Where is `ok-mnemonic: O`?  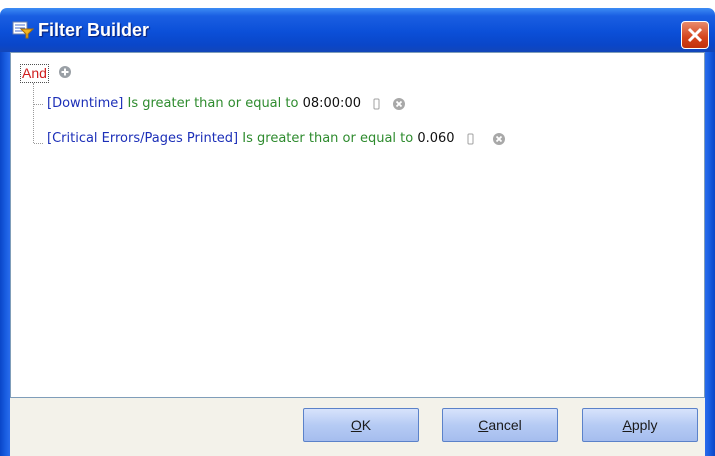
ok-mnemonic: O is located at coordinates (356, 425).